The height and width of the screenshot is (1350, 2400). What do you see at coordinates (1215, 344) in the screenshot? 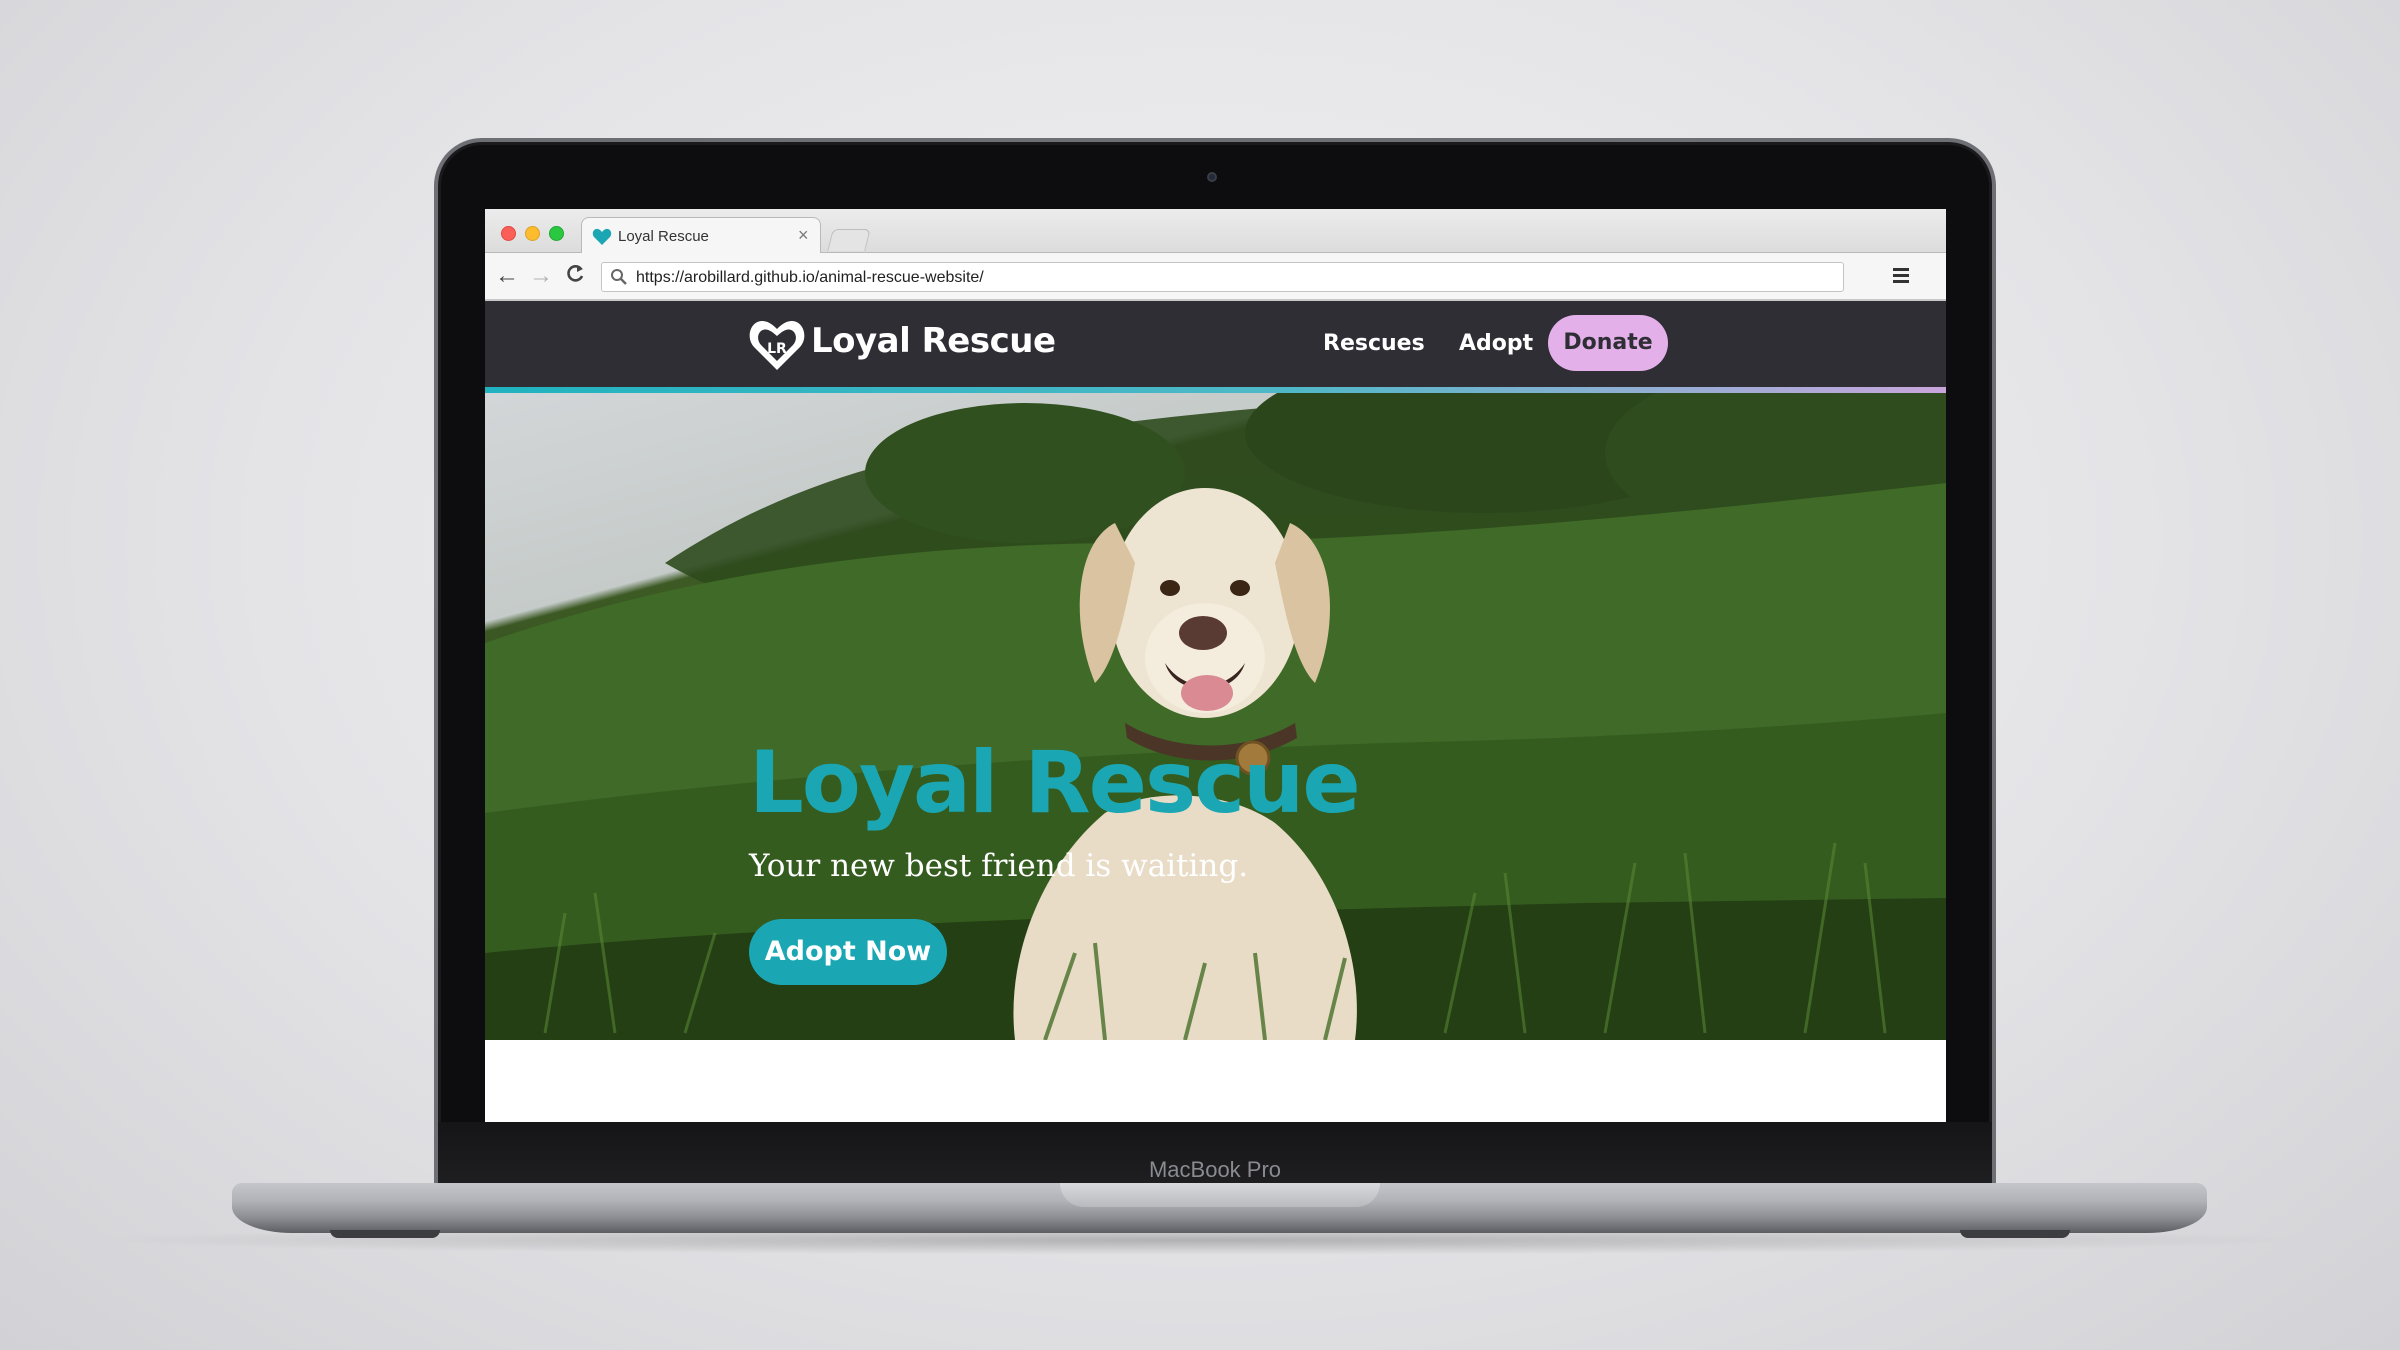
I see `site-header: LR Loyal Rescue Rescues Adopt Donate` at bounding box center [1215, 344].